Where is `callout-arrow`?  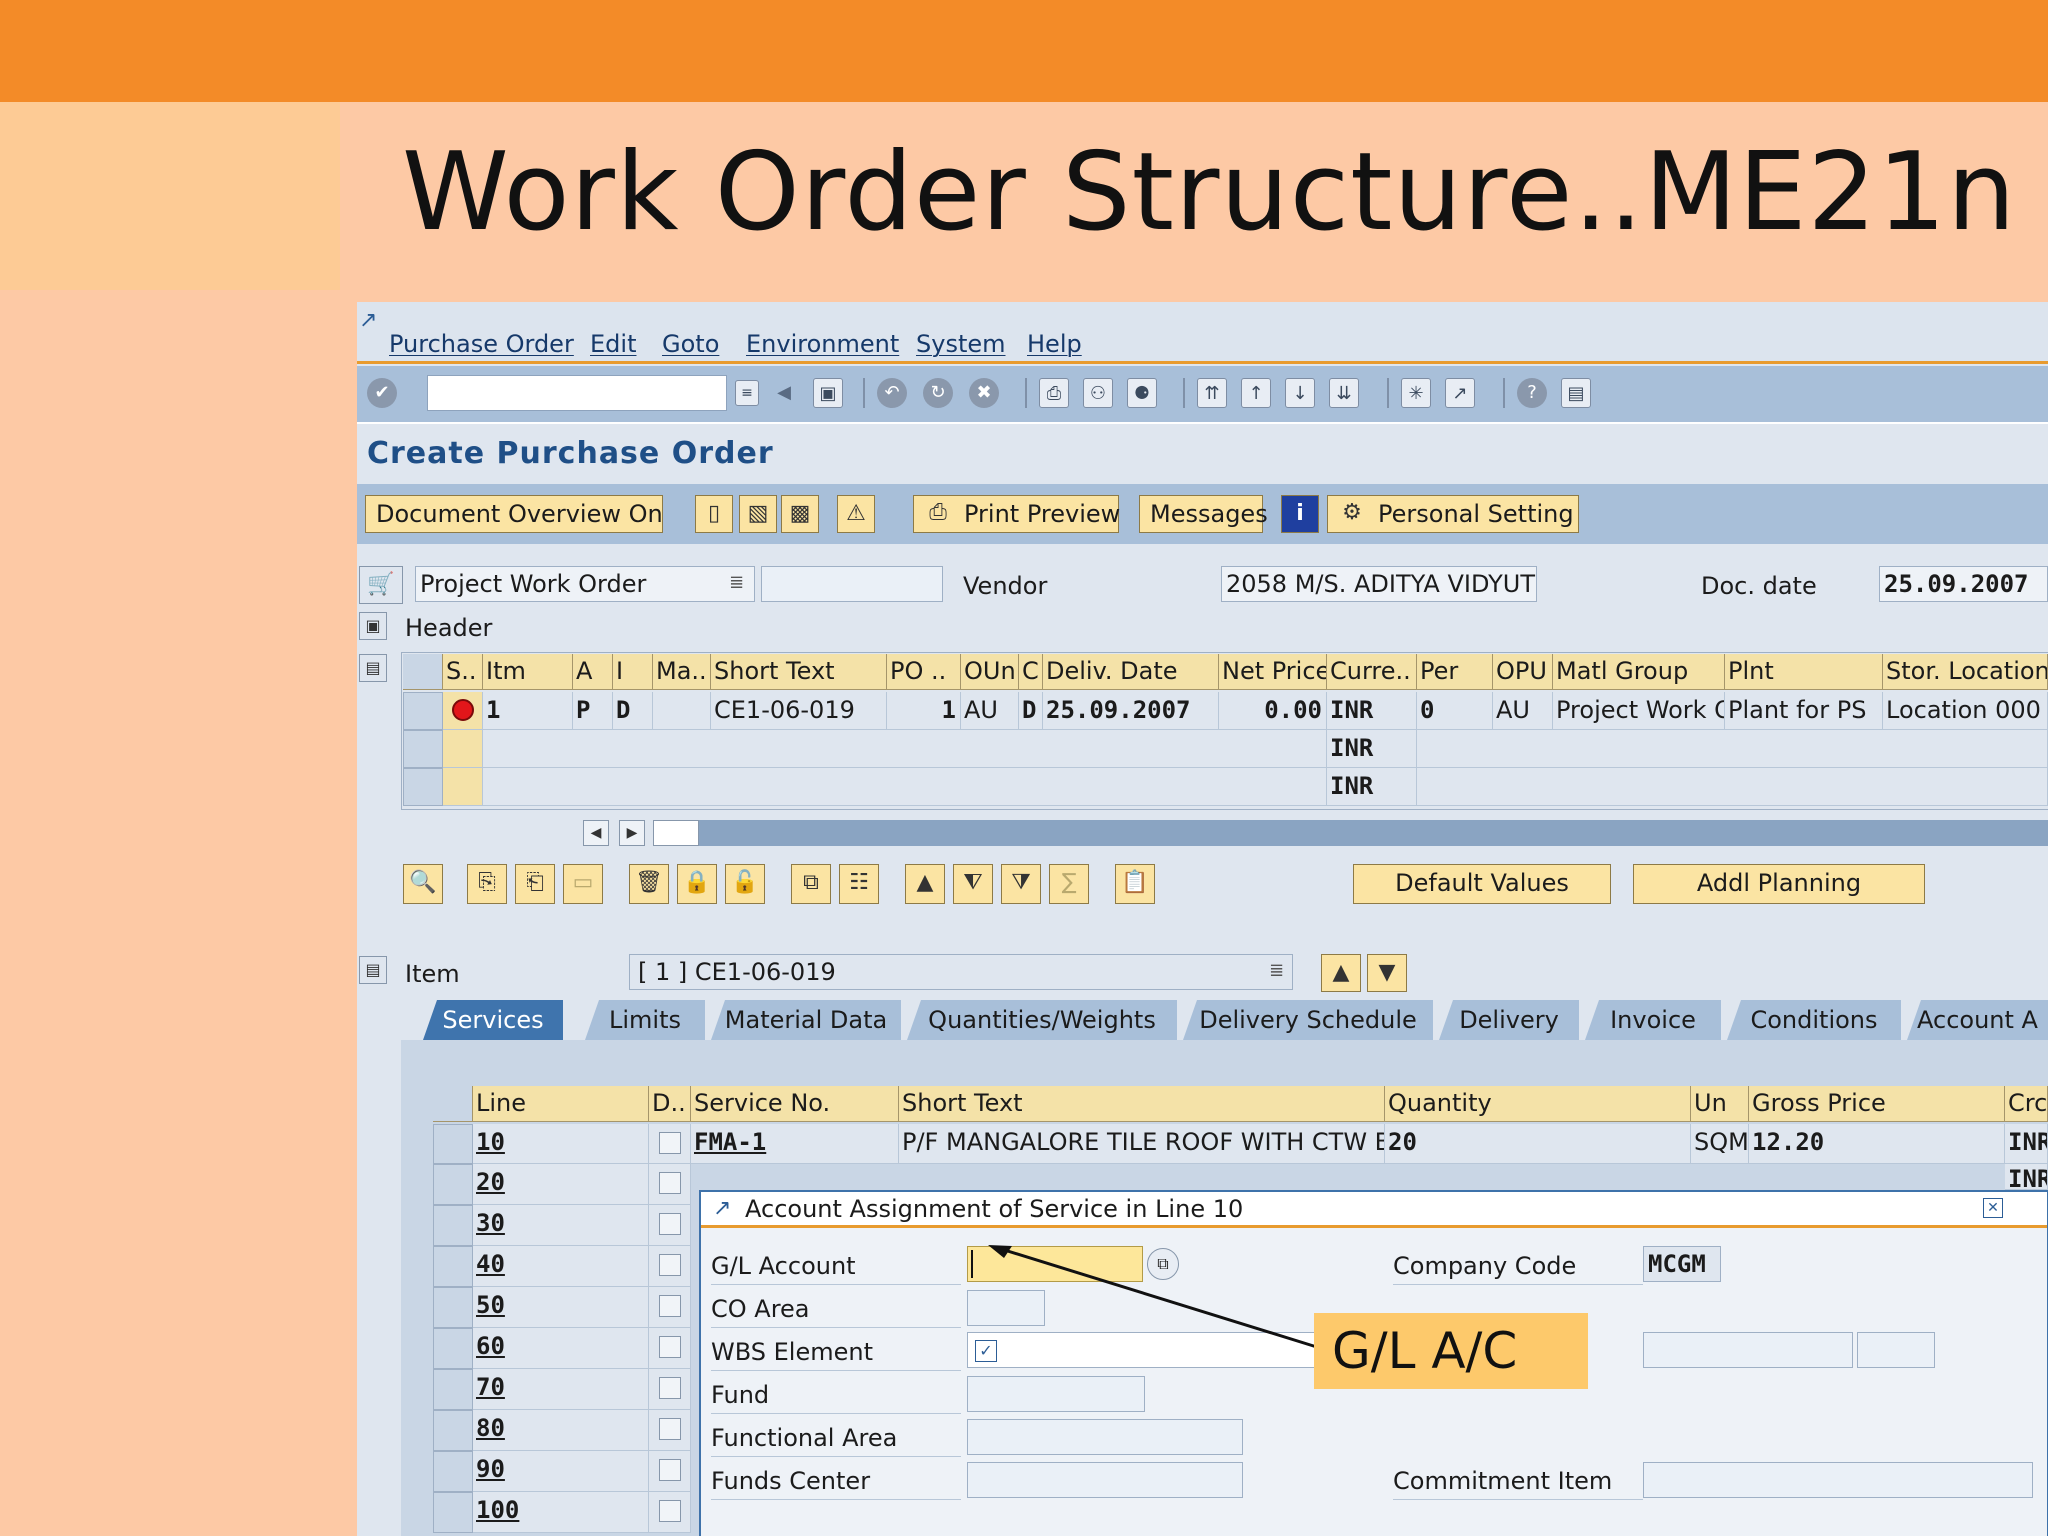
callout-arrow is located at coordinates (1154, 1297).